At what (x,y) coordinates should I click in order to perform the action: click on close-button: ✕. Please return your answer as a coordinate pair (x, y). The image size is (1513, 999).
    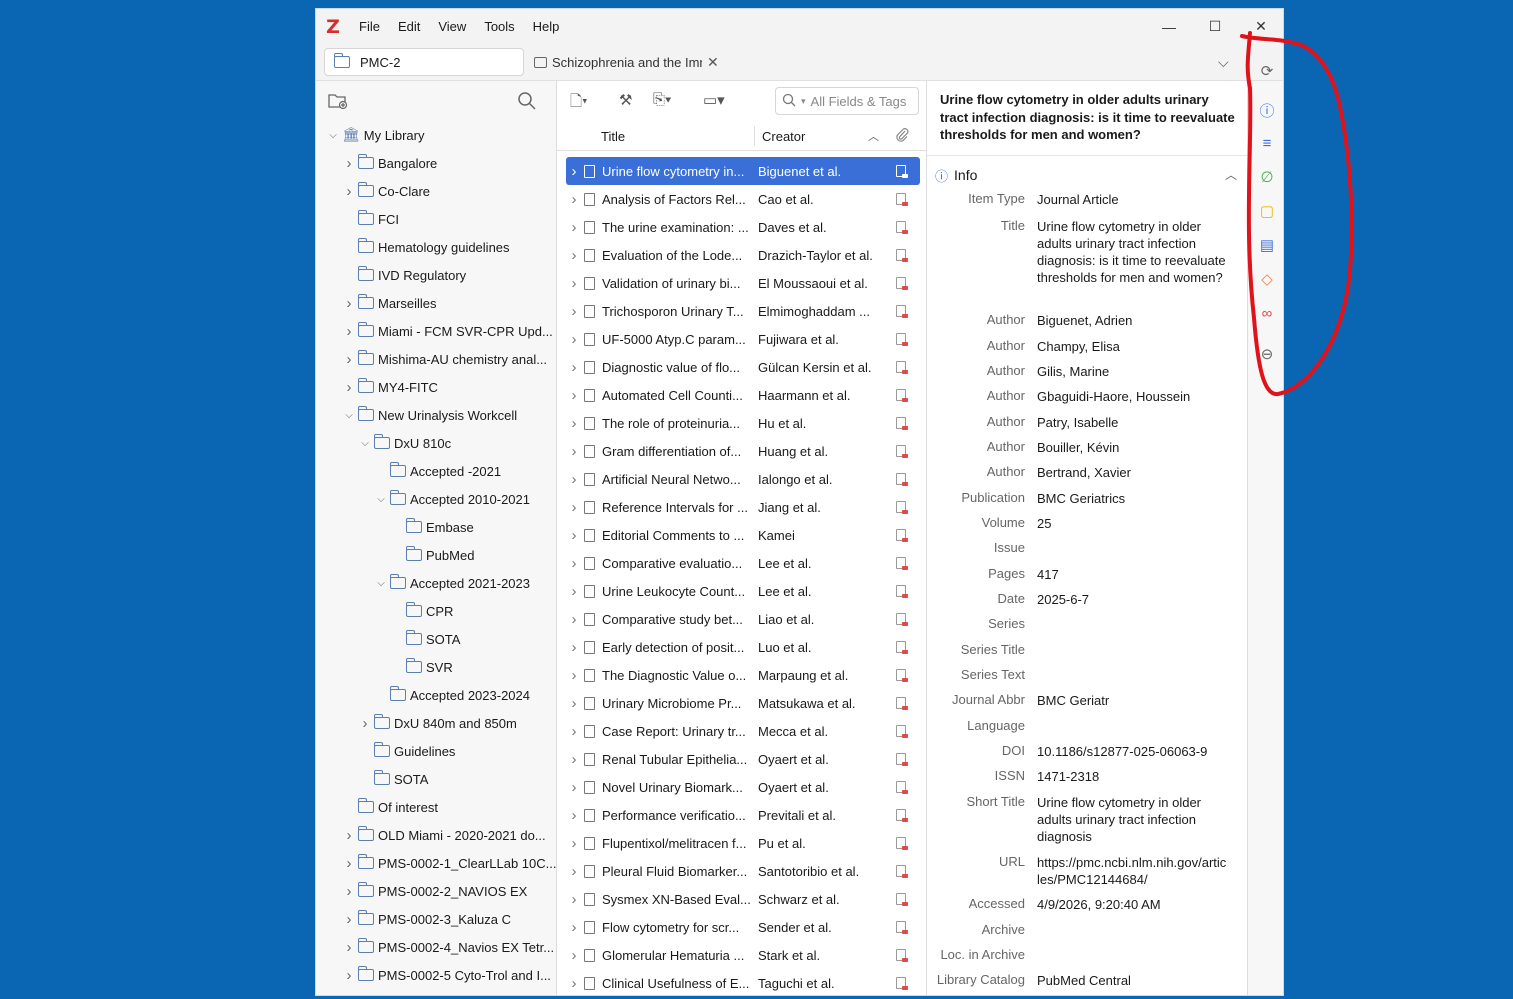
    Looking at the image, I should click on (1260, 26).